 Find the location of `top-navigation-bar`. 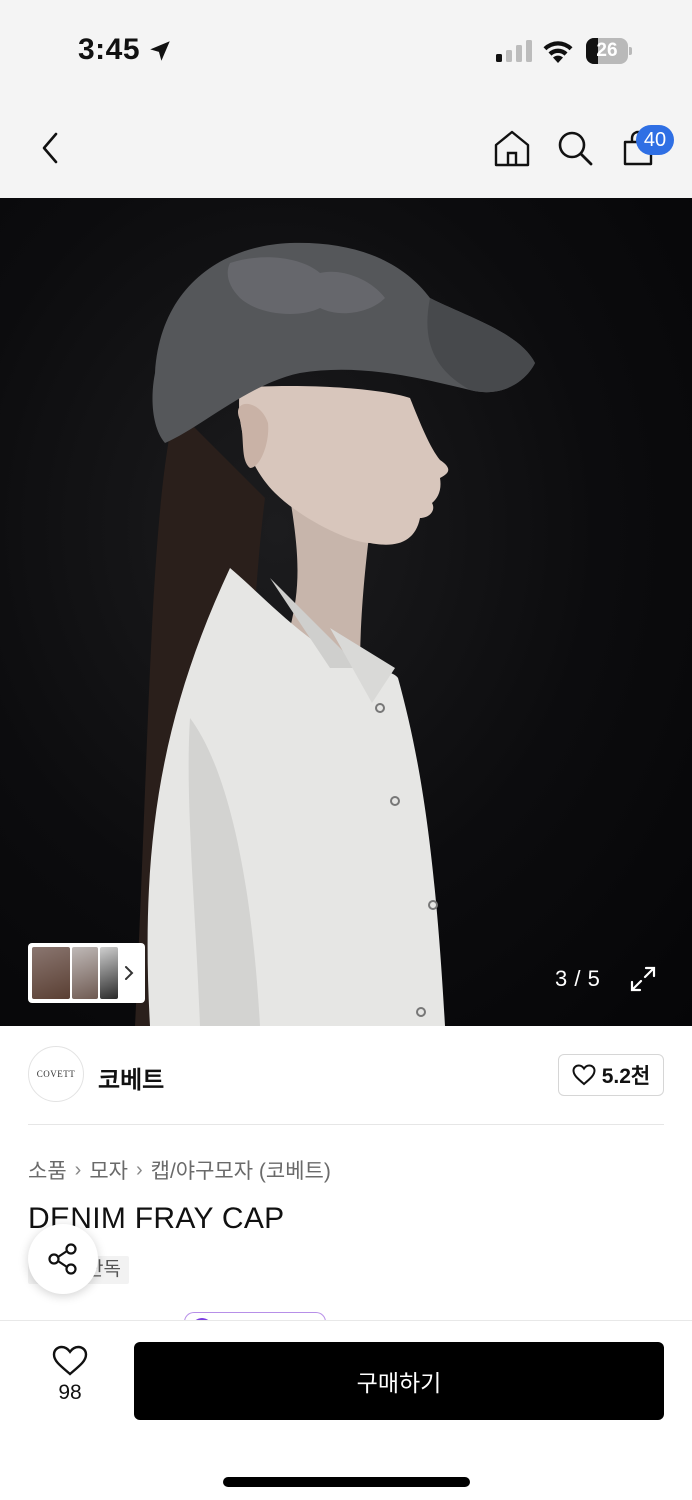

top-navigation-bar is located at coordinates (346, 149).